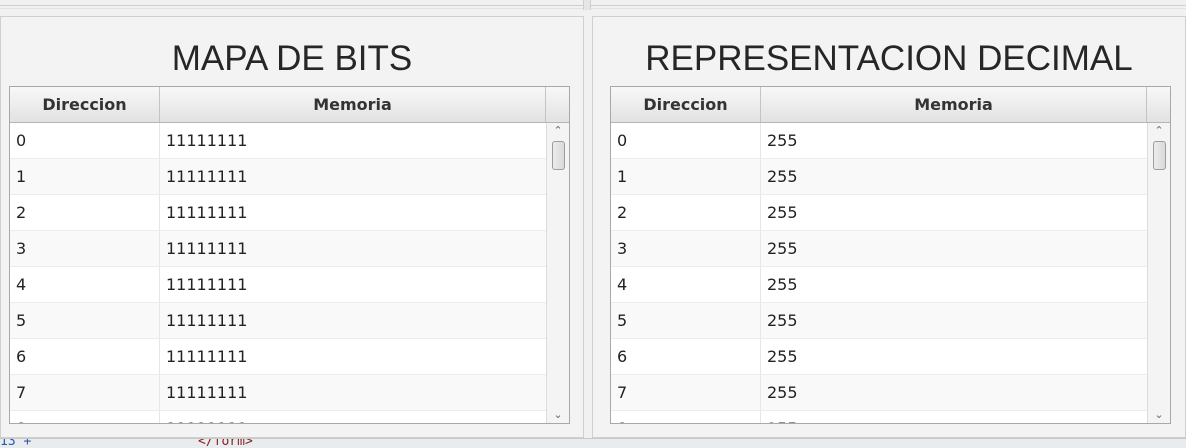  I want to click on table-row: 7 255, so click(879, 393).